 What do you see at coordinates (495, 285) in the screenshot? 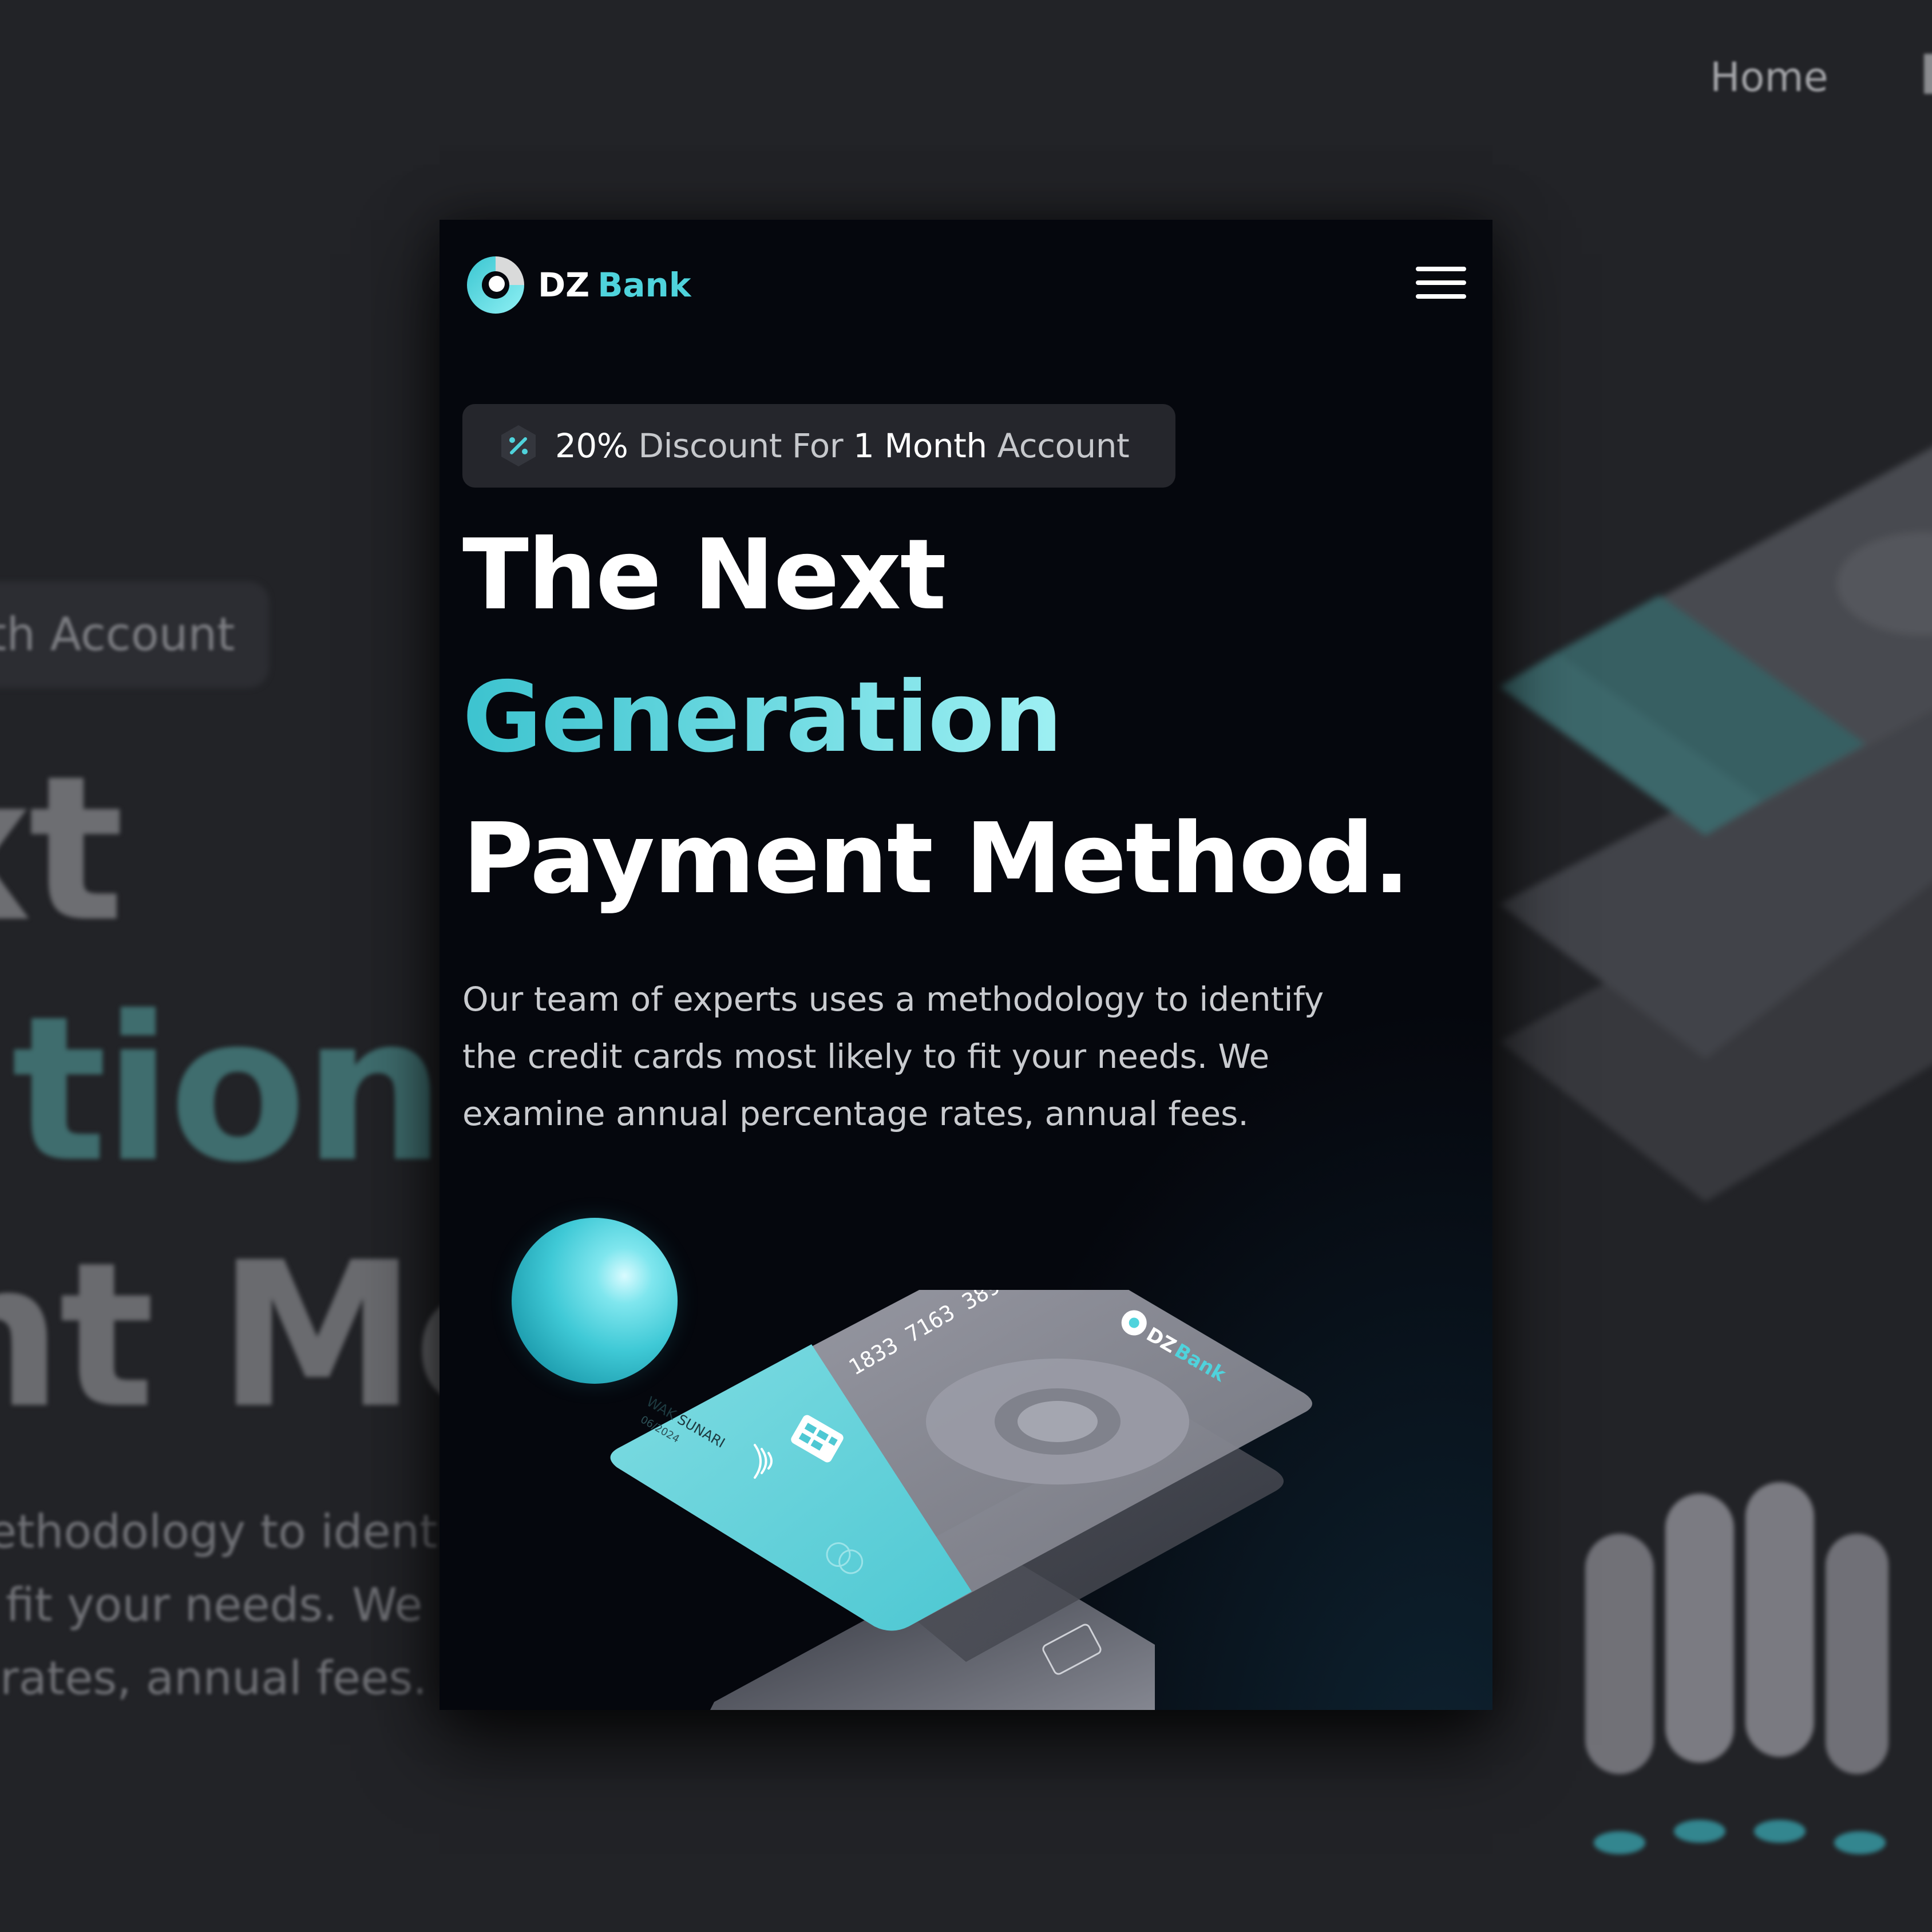
I see `logo-mark-icon` at bounding box center [495, 285].